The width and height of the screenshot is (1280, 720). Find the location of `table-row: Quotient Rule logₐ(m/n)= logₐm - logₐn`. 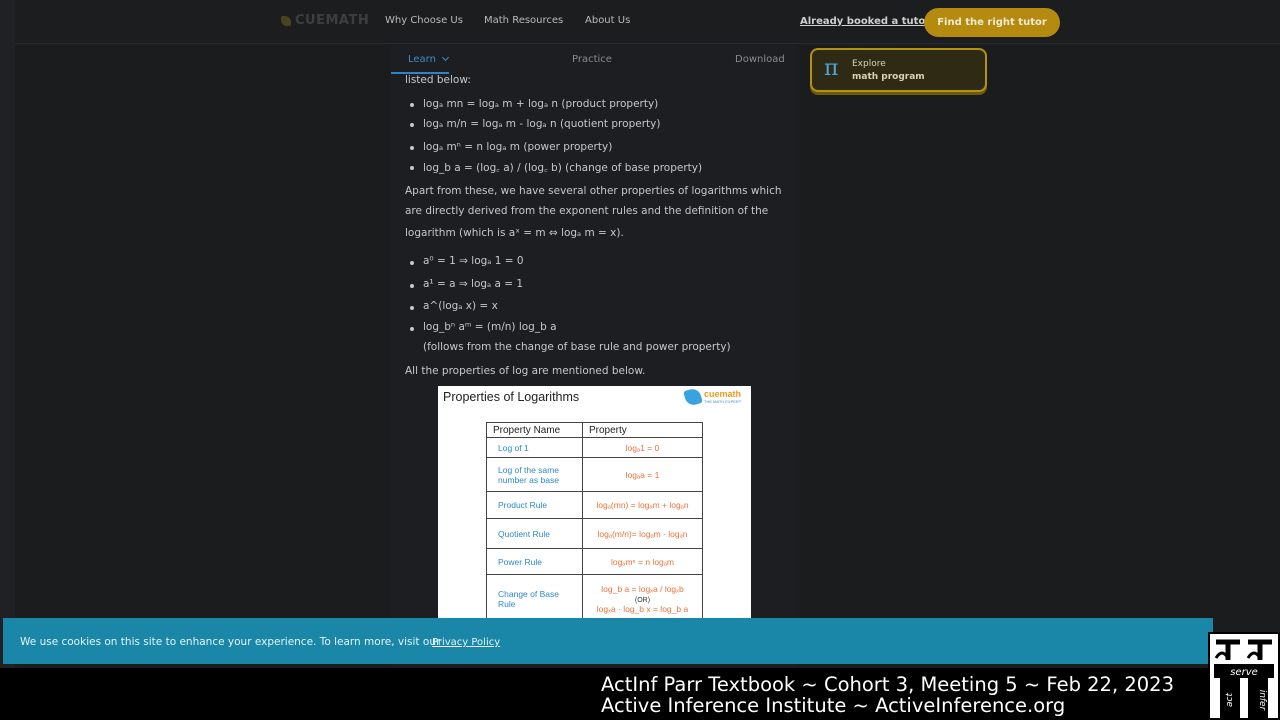

table-row: Quotient Rule logₐ(m/n)= logₐm - logₐn is located at coordinates (594, 533).